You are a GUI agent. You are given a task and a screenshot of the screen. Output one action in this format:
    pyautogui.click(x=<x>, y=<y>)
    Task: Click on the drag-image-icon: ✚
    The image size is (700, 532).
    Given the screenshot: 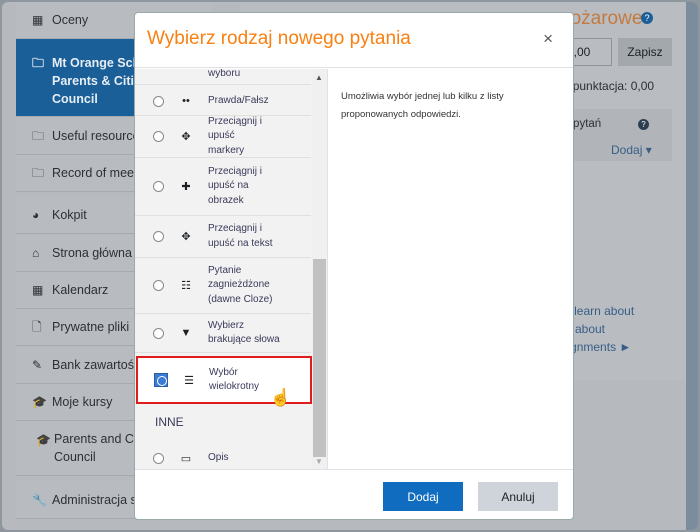 What is the action you would take?
    pyautogui.click(x=186, y=187)
    